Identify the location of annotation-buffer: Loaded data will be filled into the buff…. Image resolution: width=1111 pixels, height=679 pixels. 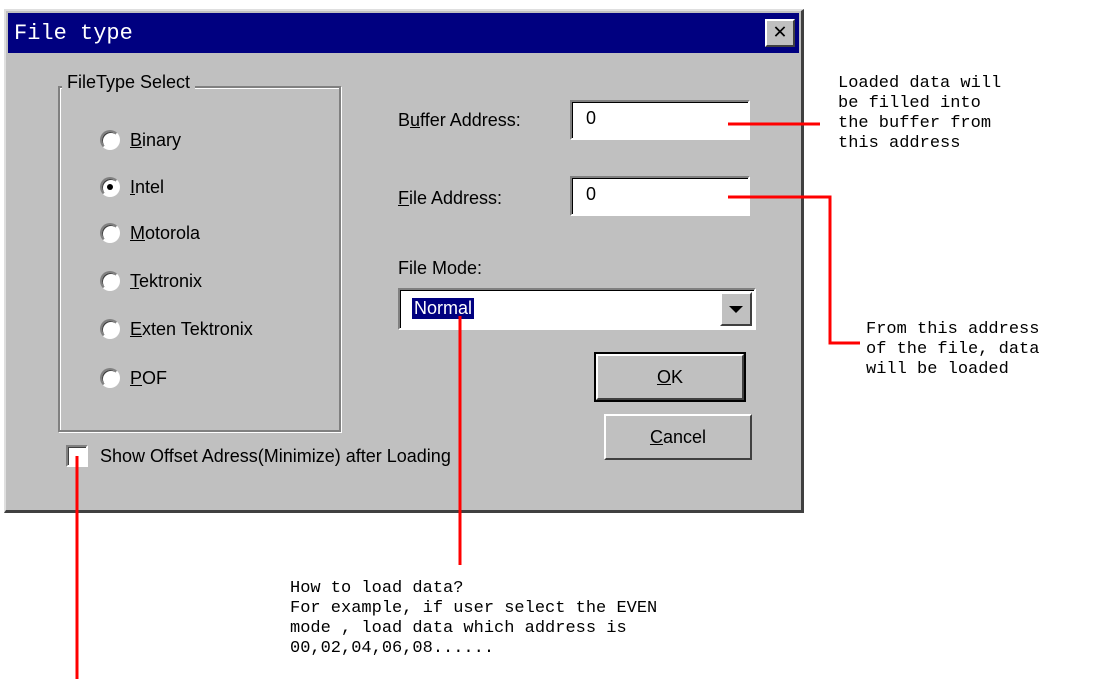
(920, 113).